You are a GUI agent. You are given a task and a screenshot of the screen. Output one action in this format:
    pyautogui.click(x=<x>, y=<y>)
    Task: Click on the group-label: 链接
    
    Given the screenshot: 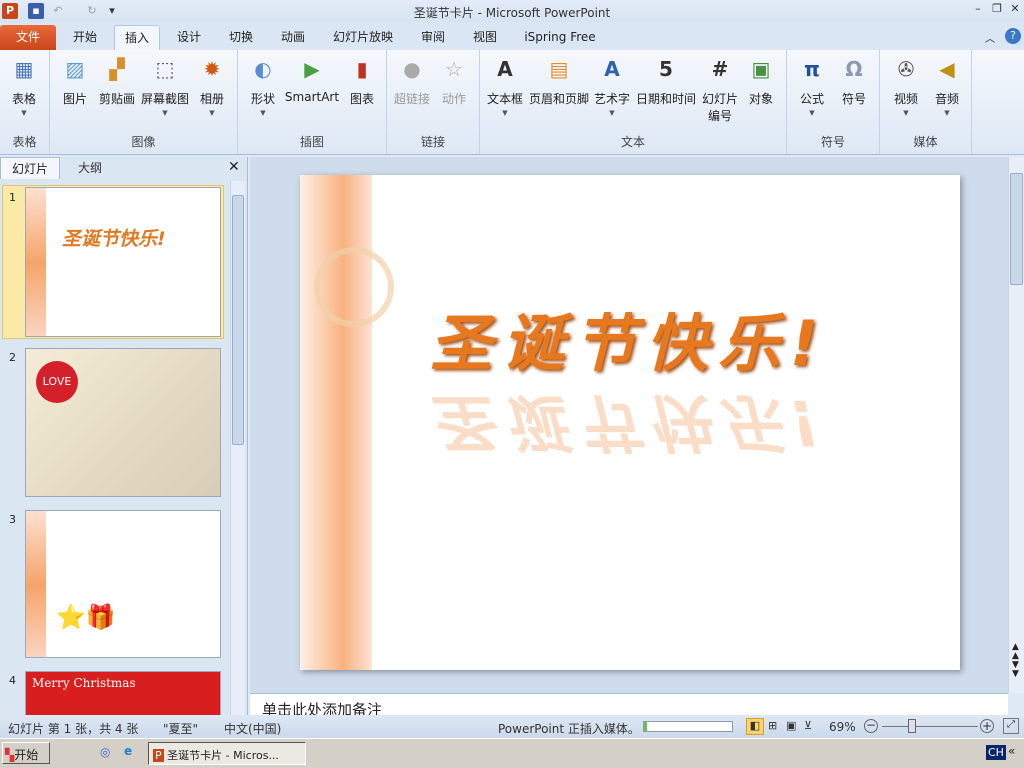 What is the action you would take?
    pyautogui.click(x=432, y=142)
    